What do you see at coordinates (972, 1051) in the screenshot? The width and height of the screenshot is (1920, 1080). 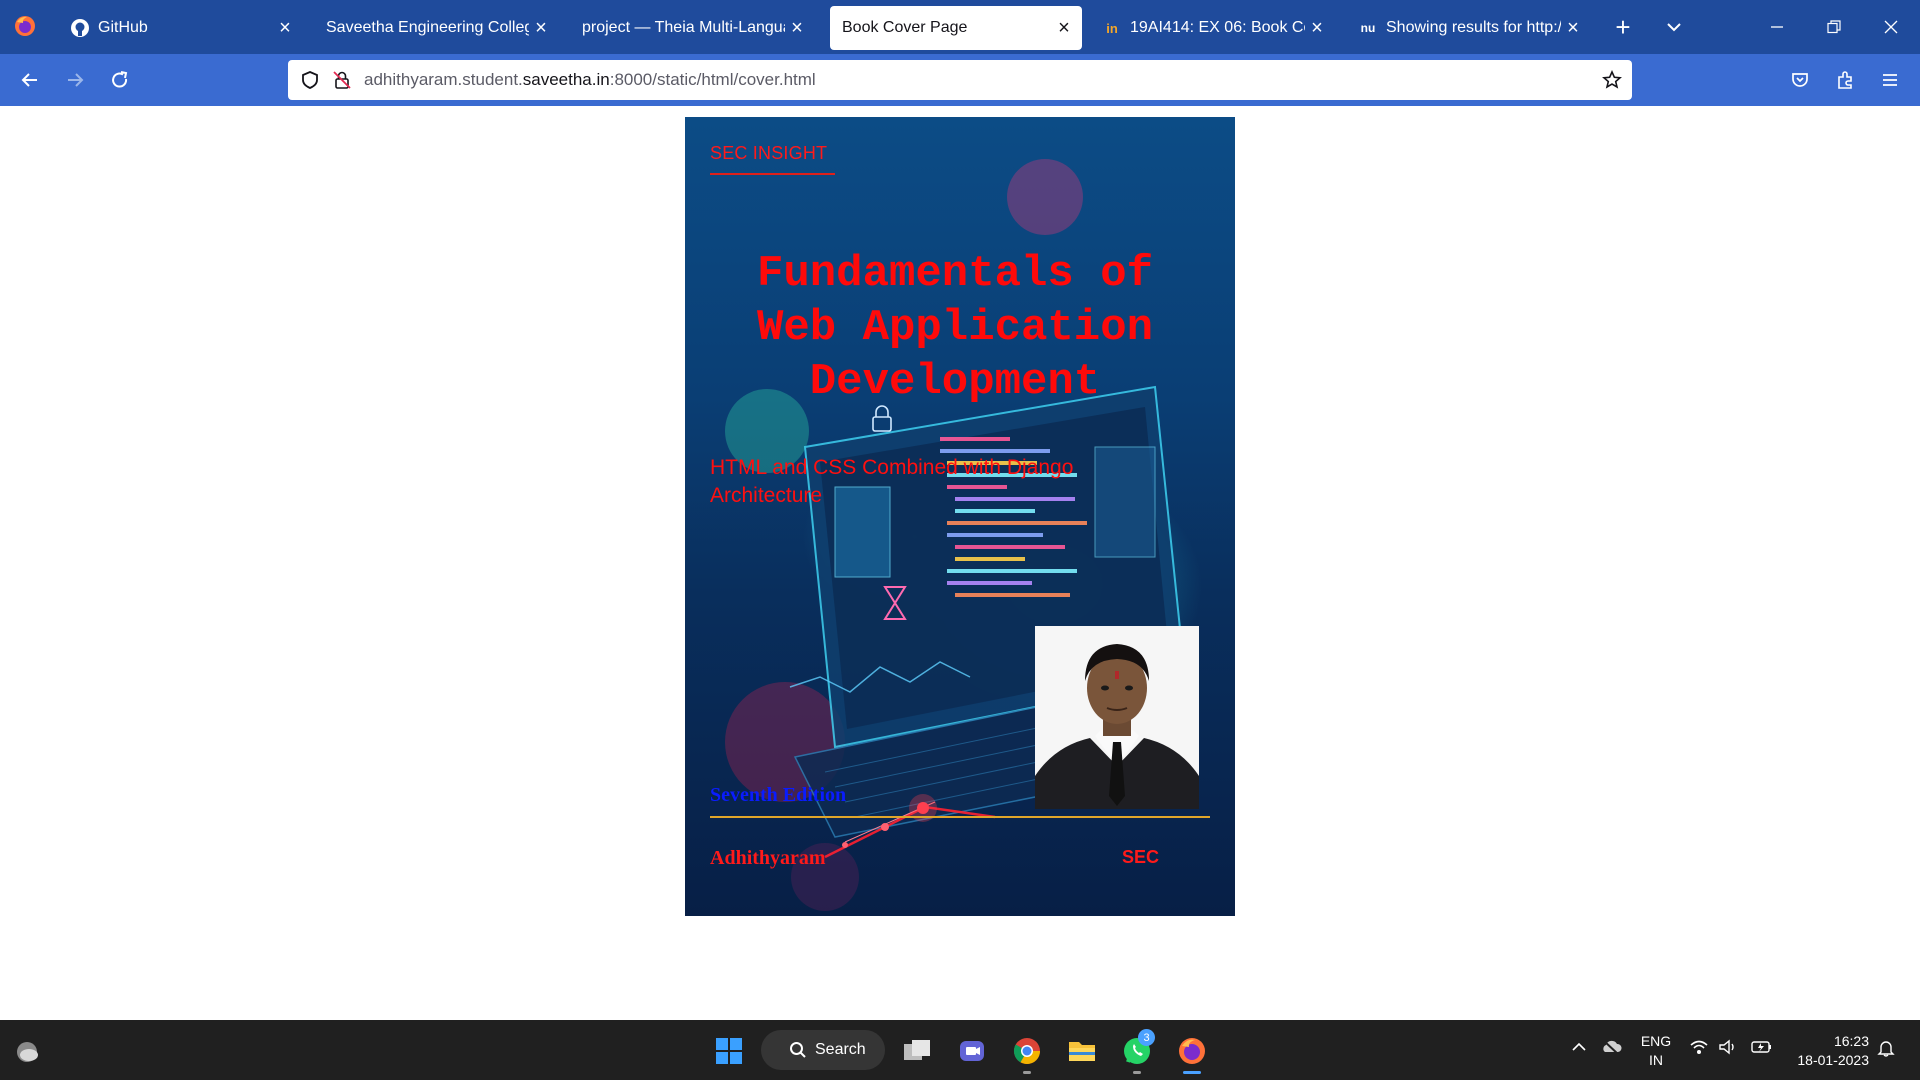 I see `teams-chat-icon` at bounding box center [972, 1051].